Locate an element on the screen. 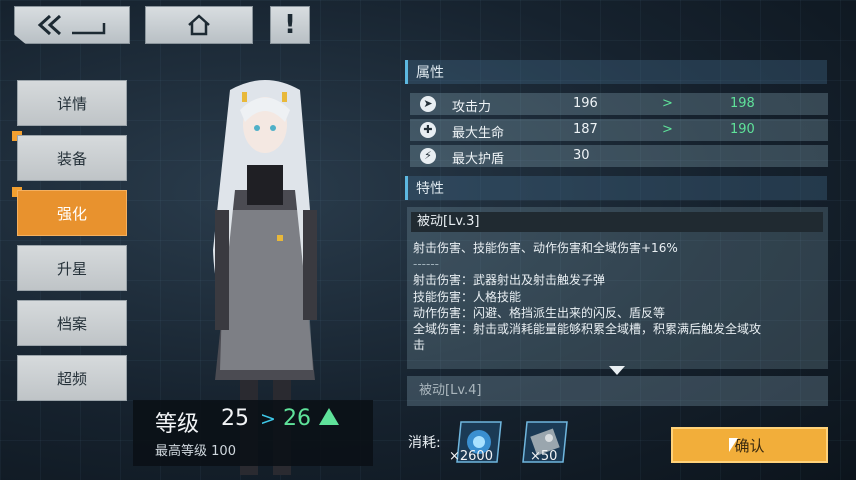 The image size is (856, 480). nav-overclock: 超频 is located at coordinates (72, 378).